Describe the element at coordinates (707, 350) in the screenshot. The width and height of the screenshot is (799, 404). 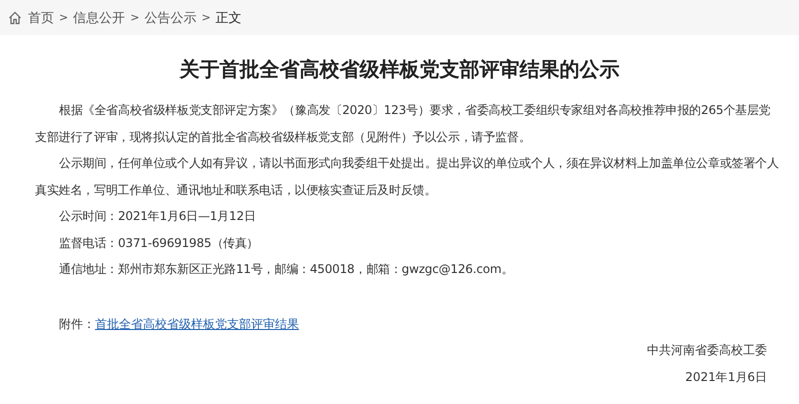
I see `signature: 中共河南省委高校工委` at that location.